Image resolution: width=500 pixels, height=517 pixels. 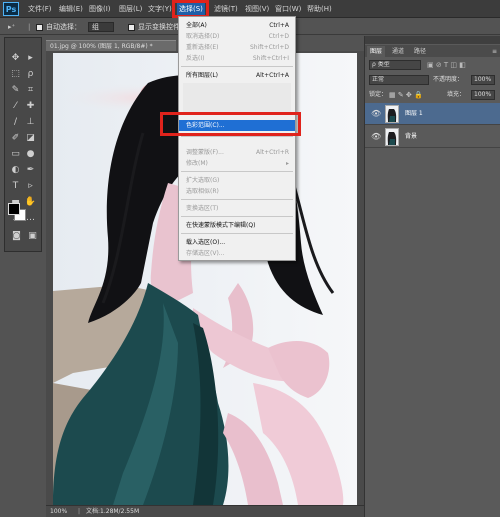 What do you see at coordinates (30, 74) in the screenshot?
I see `lasso-icon: ρ` at bounding box center [30, 74].